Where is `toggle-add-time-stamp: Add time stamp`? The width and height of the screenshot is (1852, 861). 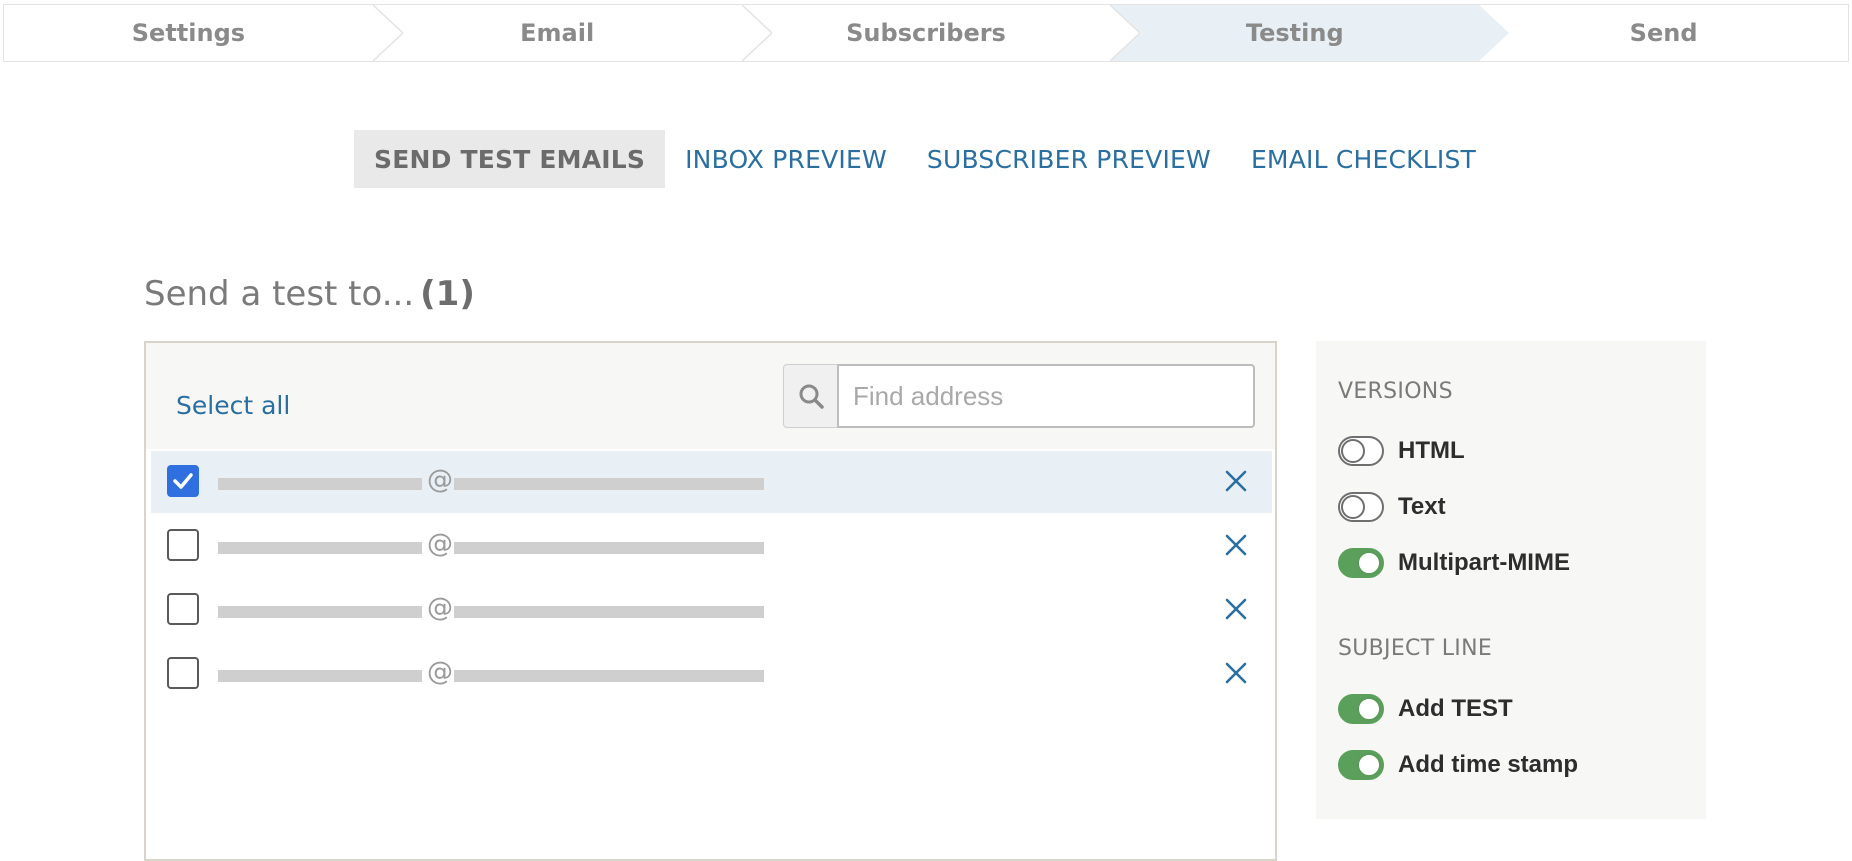 toggle-add-time-stamp: Add time stamp is located at coordinates (1458, 765).